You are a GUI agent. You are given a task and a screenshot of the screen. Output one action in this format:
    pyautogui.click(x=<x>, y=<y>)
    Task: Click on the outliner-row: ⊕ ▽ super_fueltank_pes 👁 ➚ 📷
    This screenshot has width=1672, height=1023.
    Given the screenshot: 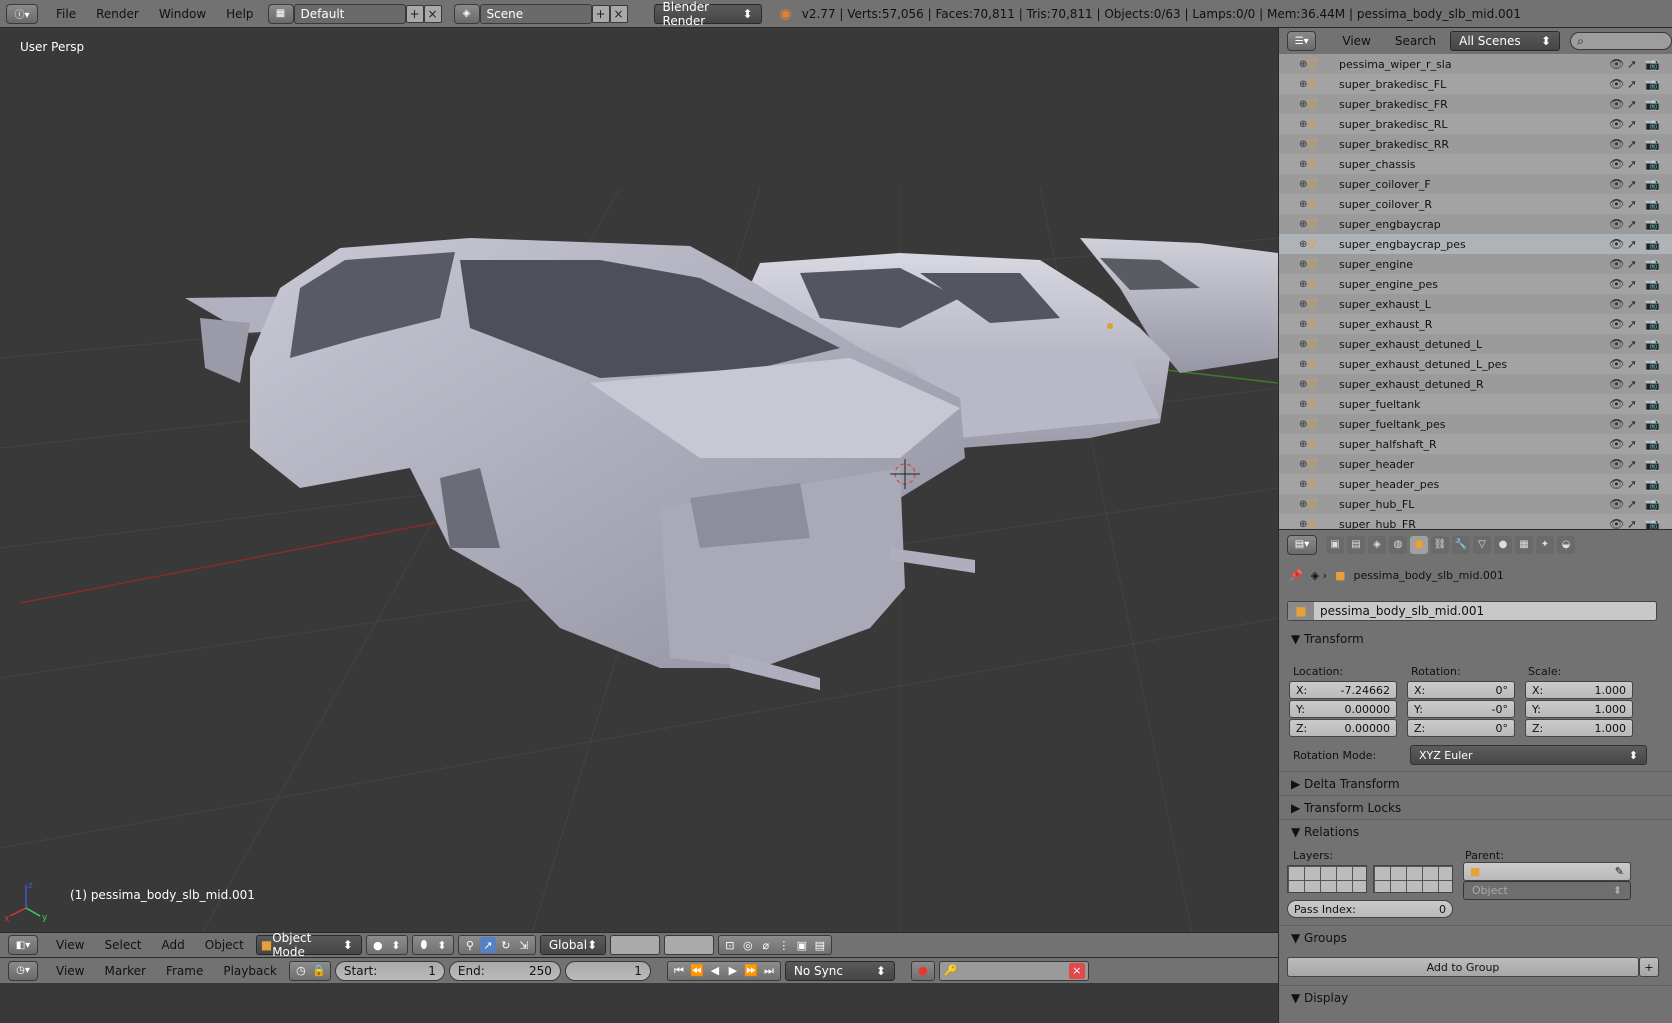 What is the action you would take?
    pyautogui.click(x=1475, y=424)
    